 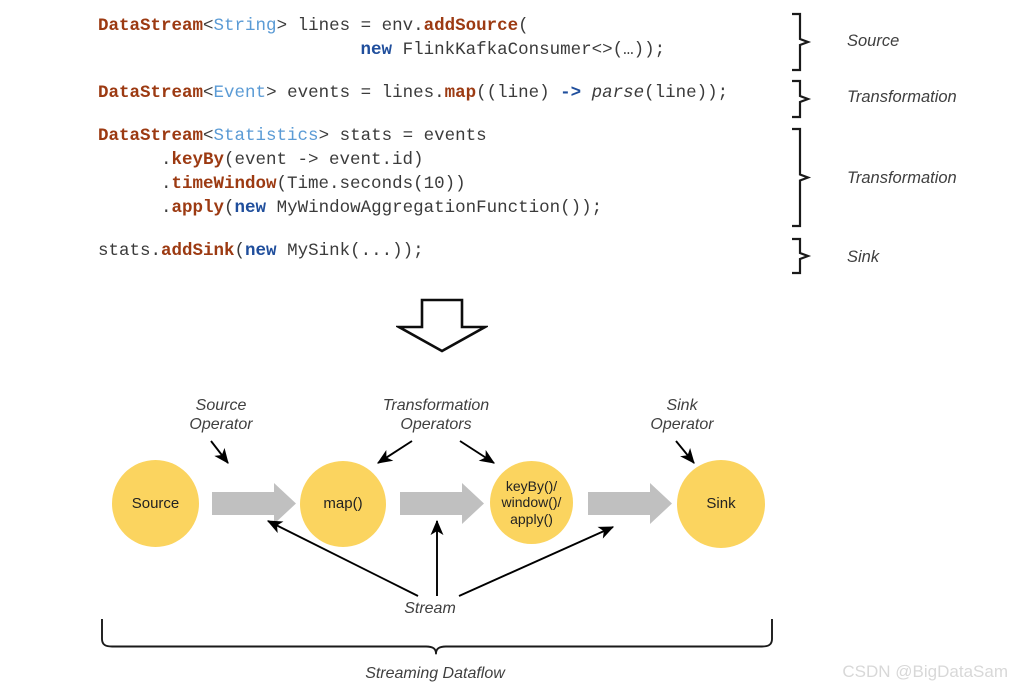 I want to click on label-stream: Stream, so click(x=430, y=608).